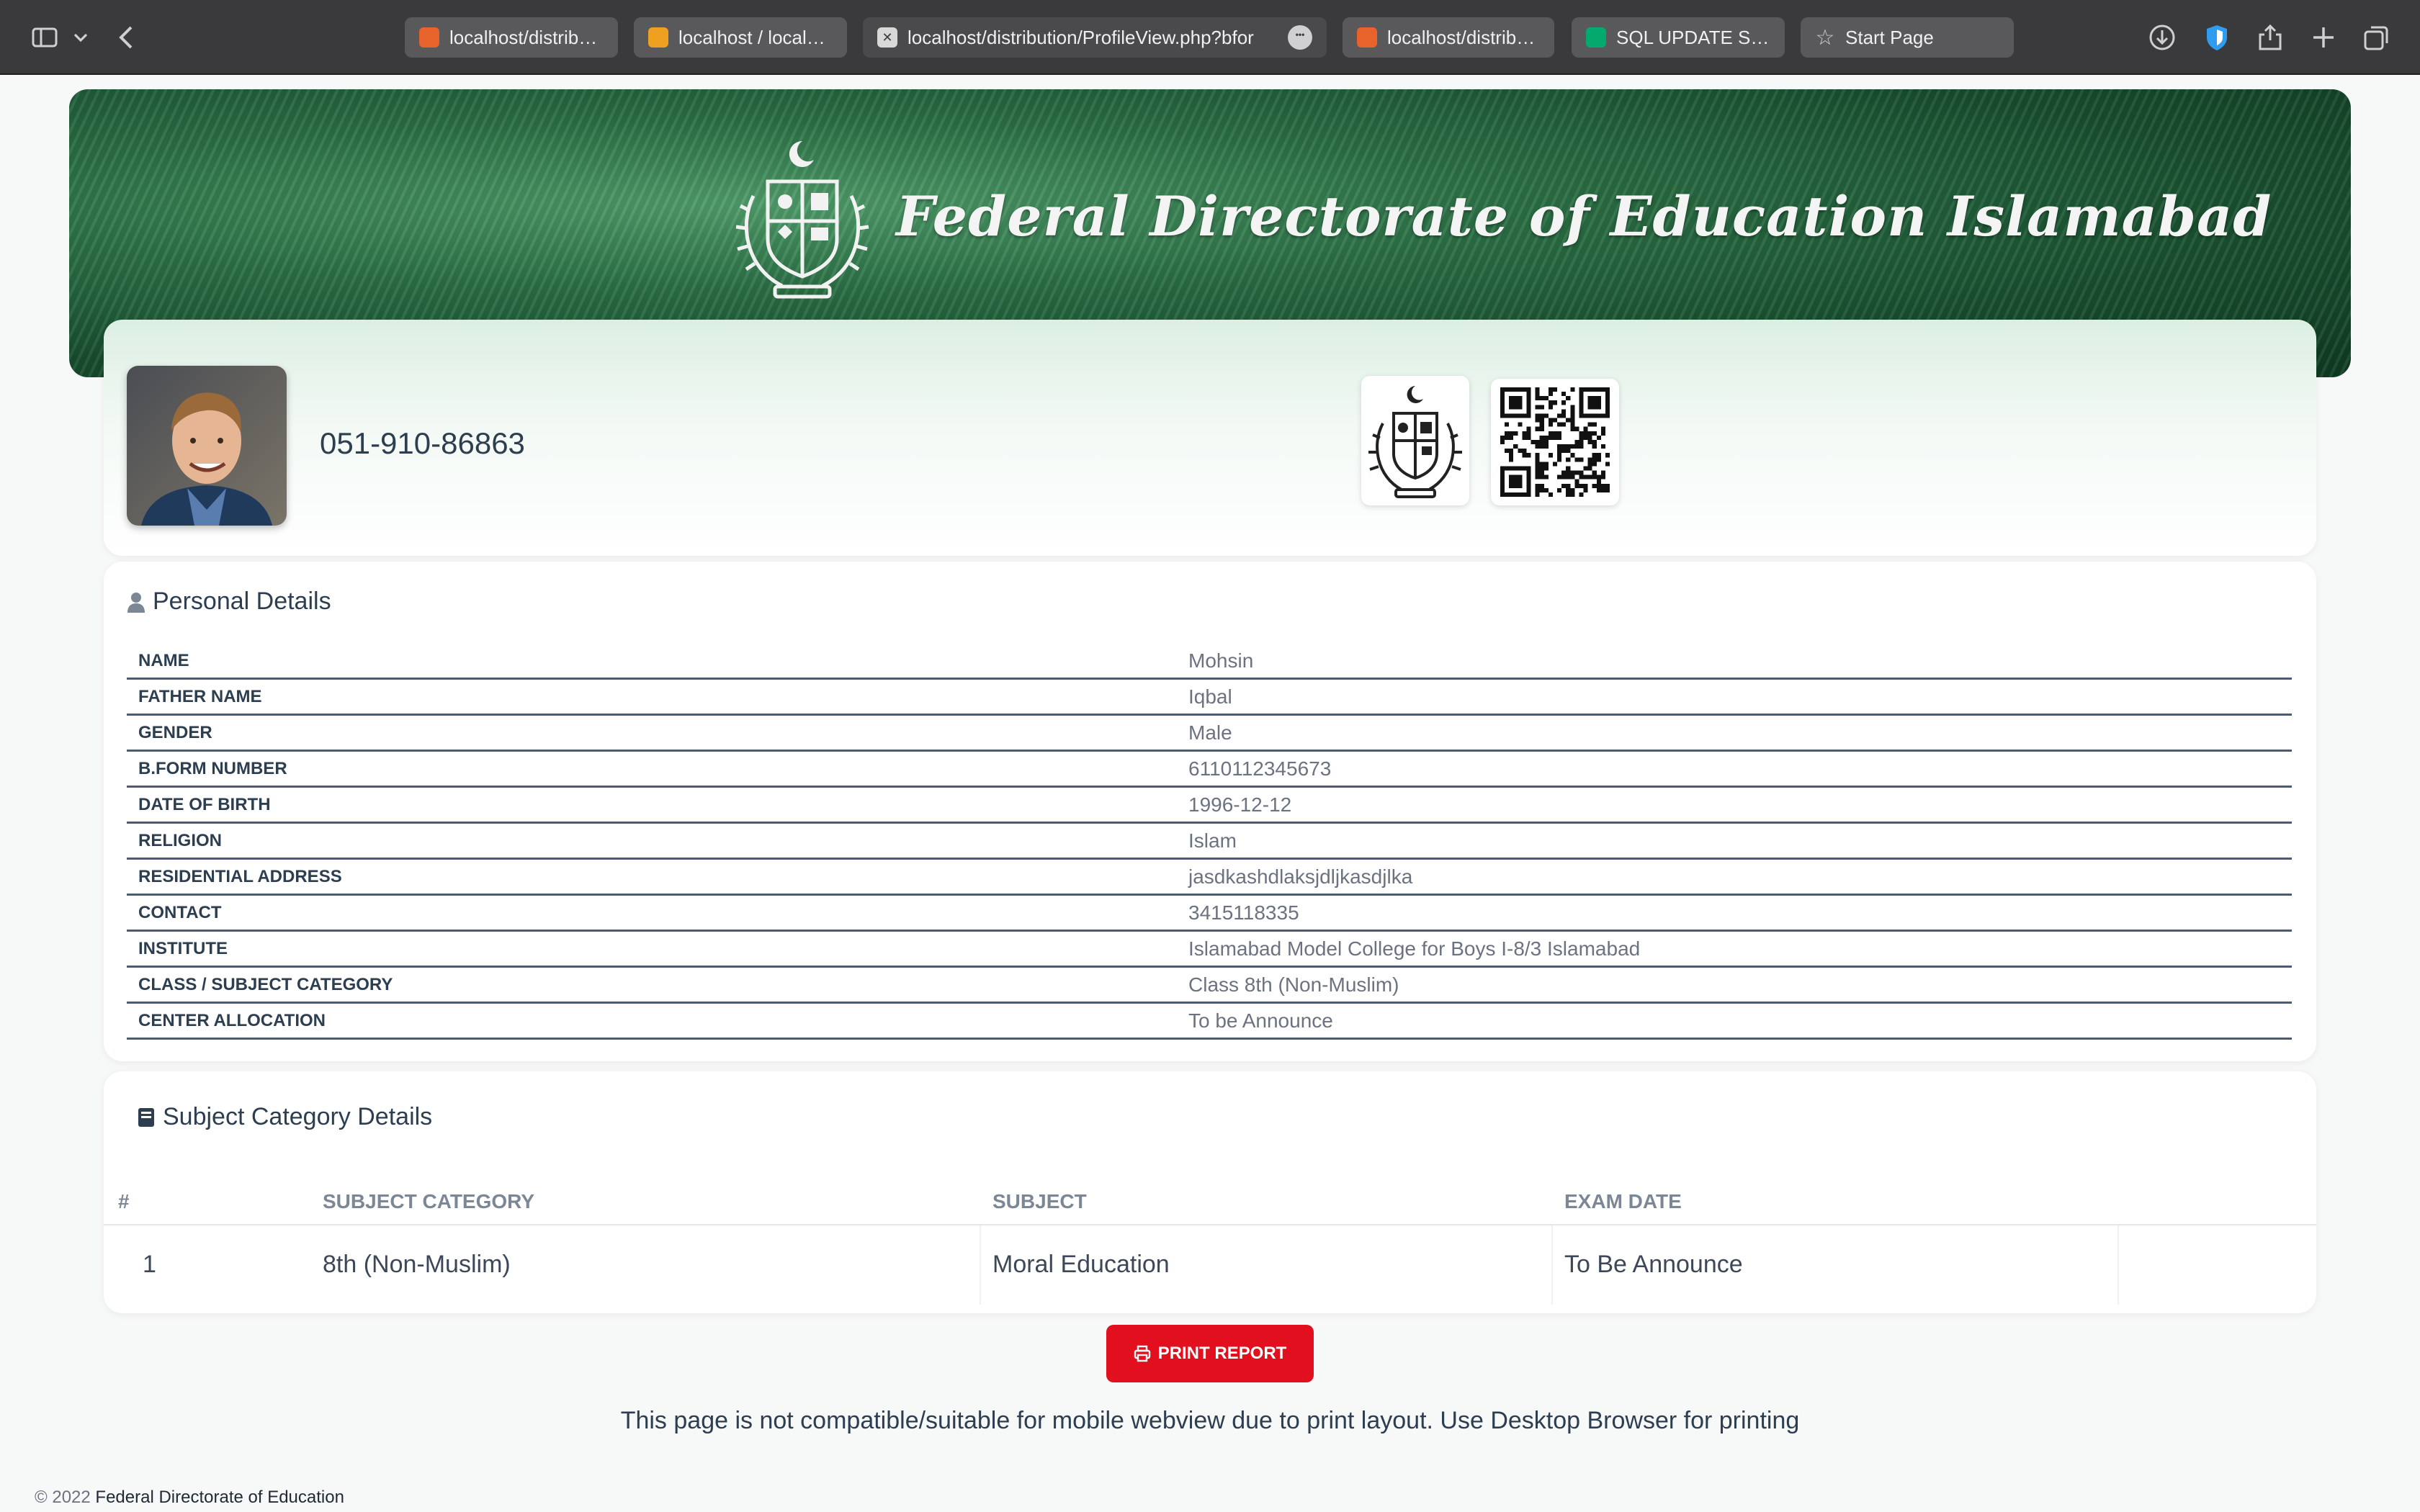 This screenshot has width=2420, height=1512. What do you see at coordinates (1081, 1264) in the screenshot?
I see `row-subject: Moral Education` at bounding box center [1081, 1264].